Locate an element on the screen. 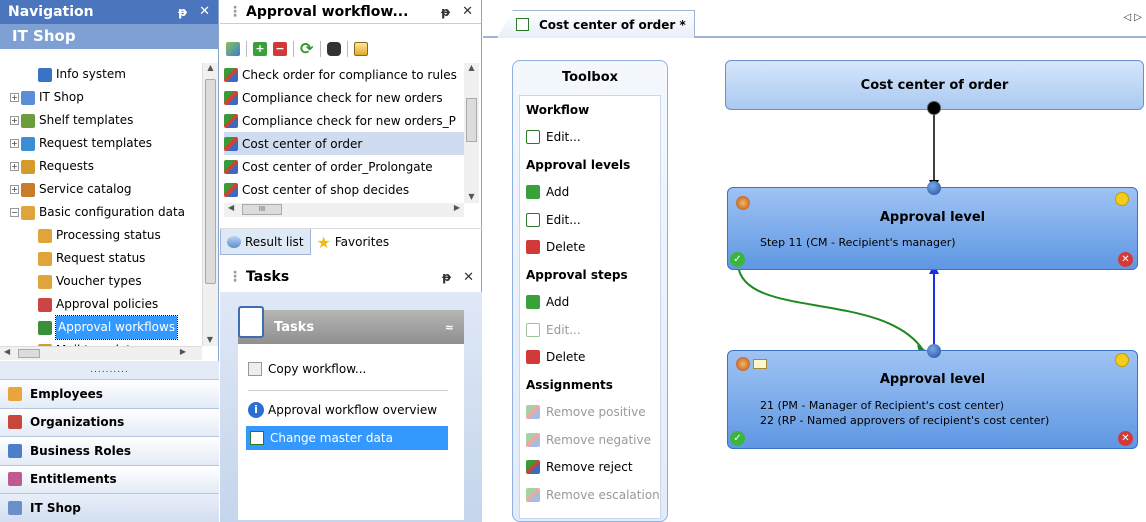 This screenshot has height=522, width=1146. tree-item: + Request templates is located at coordinates (106, 143).